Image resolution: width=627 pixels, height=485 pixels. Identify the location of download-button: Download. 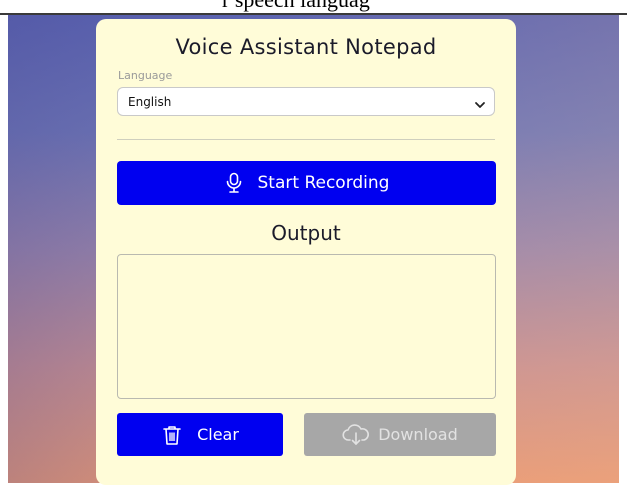
(400, 434).